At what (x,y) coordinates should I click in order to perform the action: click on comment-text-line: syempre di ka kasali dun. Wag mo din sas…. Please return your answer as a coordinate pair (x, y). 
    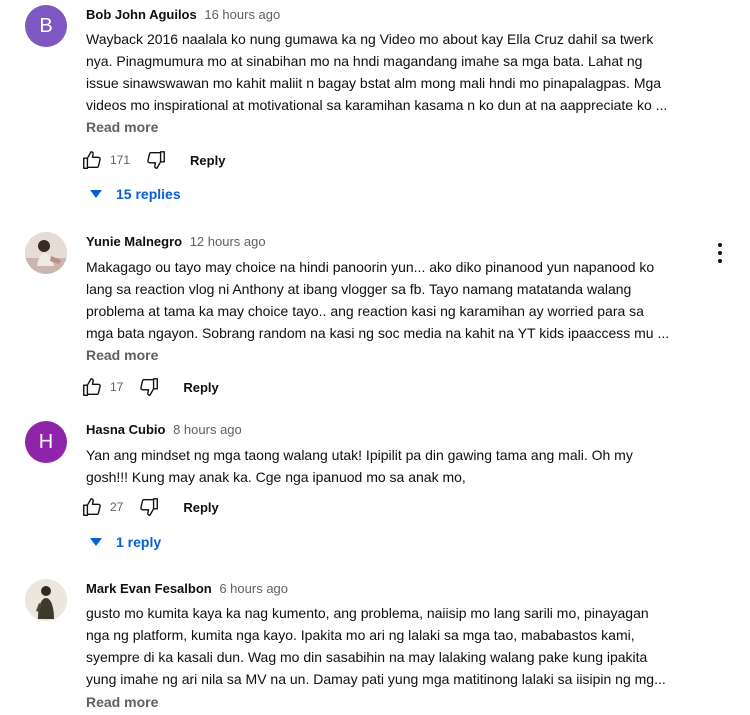
    Looking at the image, I should click on (367, 657).